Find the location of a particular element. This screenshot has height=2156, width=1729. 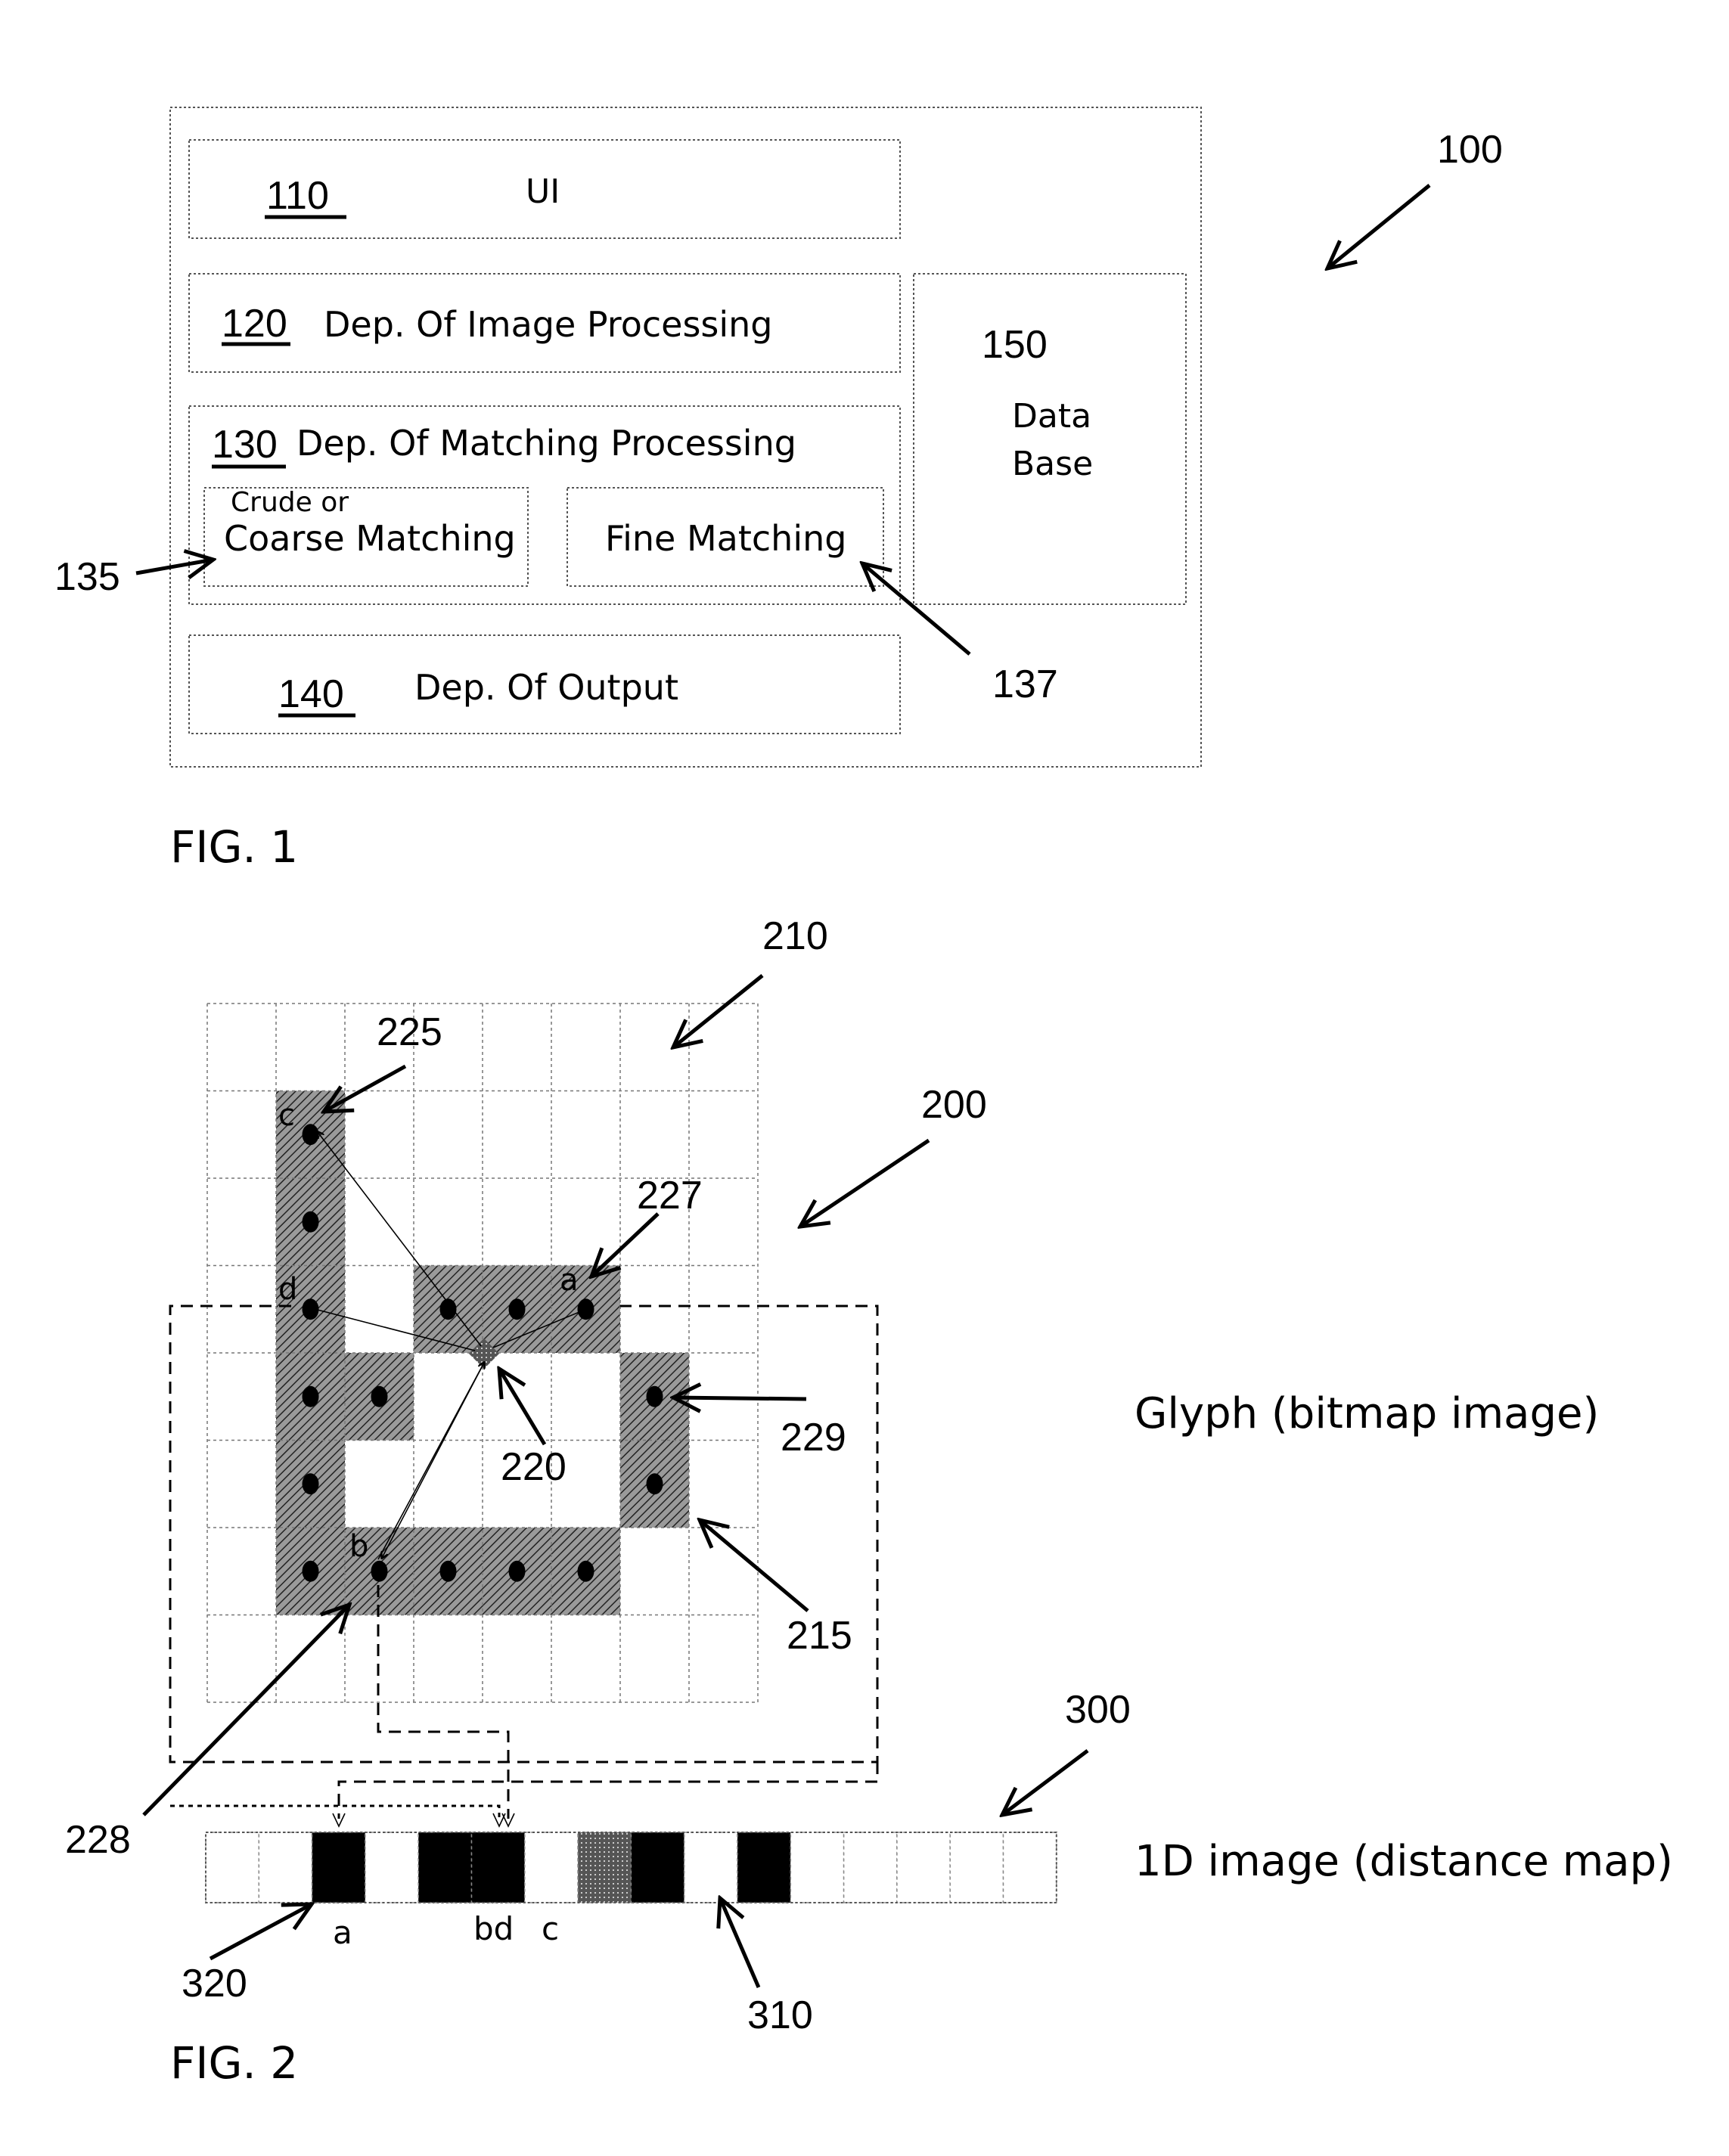

coarse-matching-line2: Coarse Matching is located at coordinates (370, 538).